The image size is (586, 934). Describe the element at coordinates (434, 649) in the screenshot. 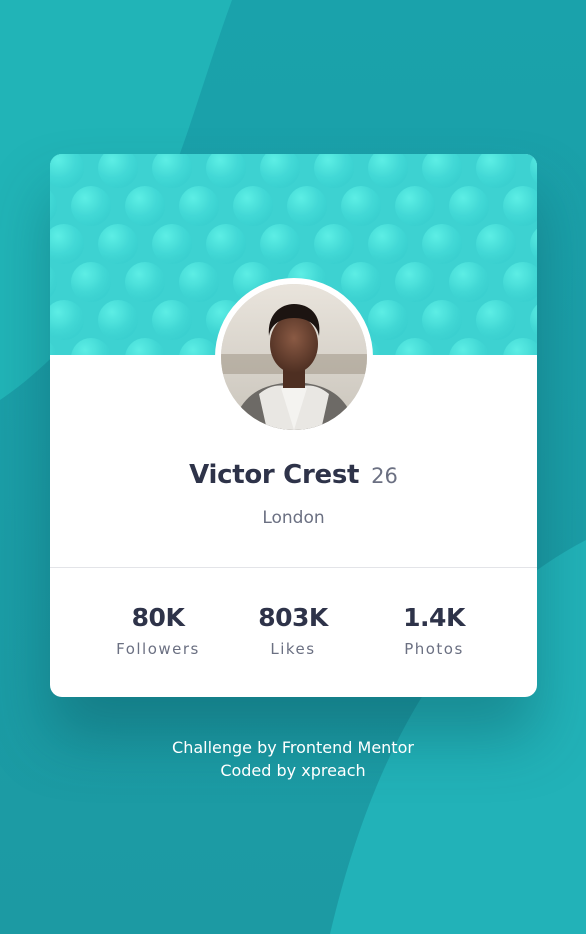

I see `stat-label: Photos` at that location.